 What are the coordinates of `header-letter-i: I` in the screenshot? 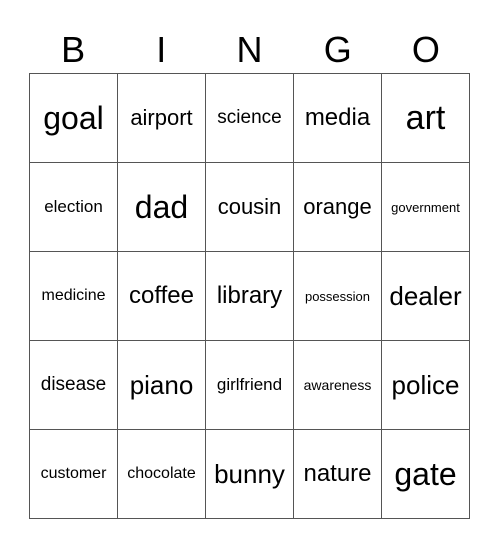 It's located at (161, 49).